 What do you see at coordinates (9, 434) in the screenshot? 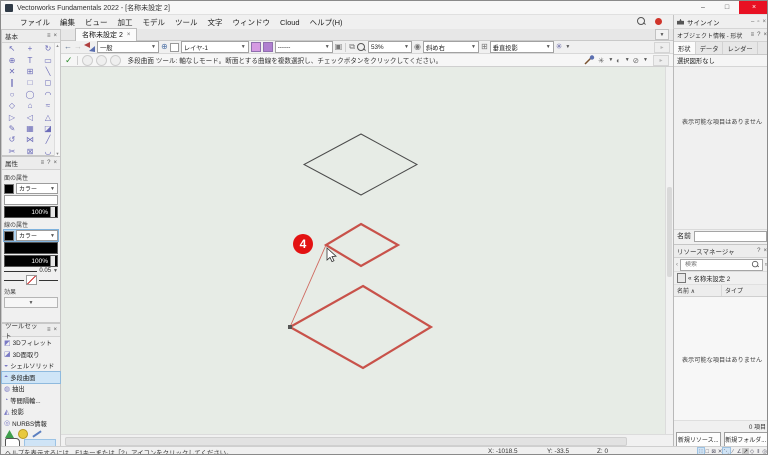
I see `terrain-icon` at bounding box center [9, 434].